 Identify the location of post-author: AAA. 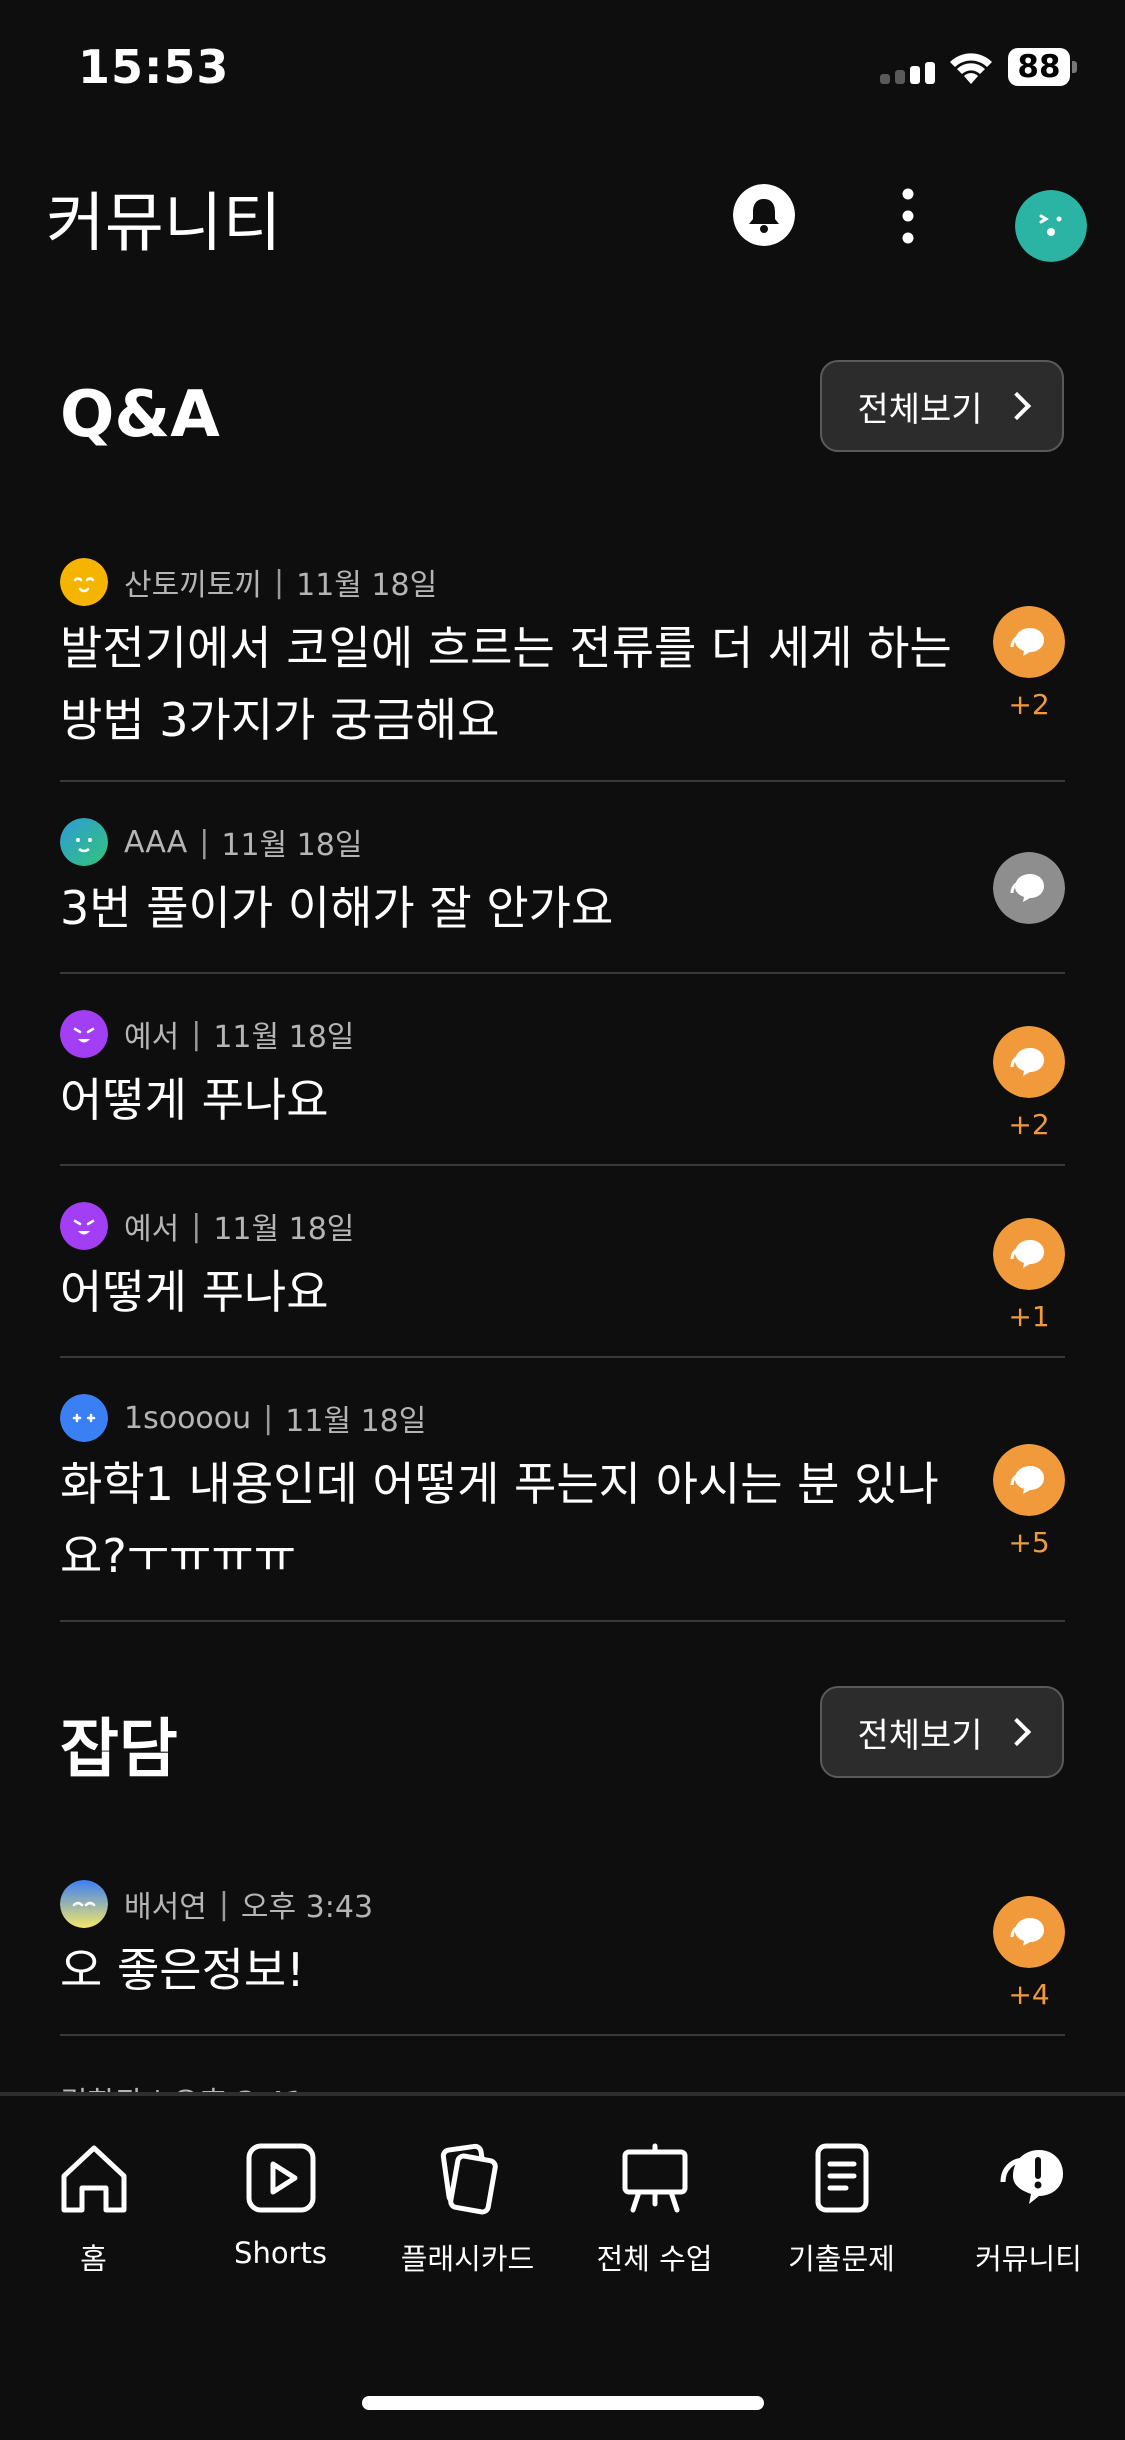
(156, 842).